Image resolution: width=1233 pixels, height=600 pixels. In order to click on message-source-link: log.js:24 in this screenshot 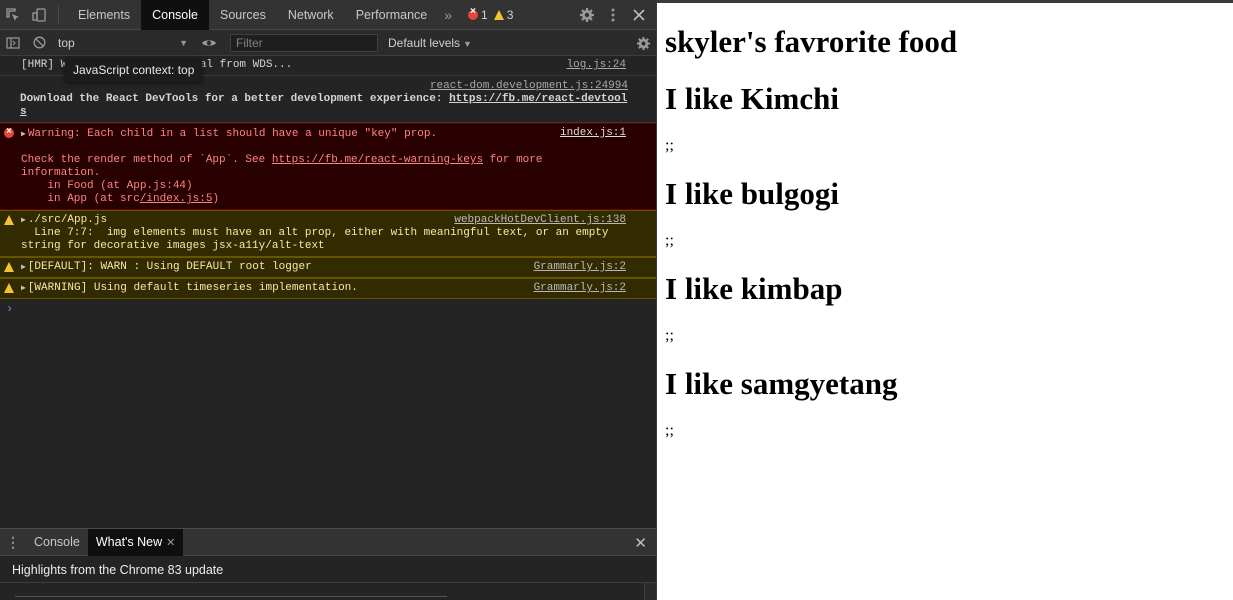, I will do `click(596, 65)`.